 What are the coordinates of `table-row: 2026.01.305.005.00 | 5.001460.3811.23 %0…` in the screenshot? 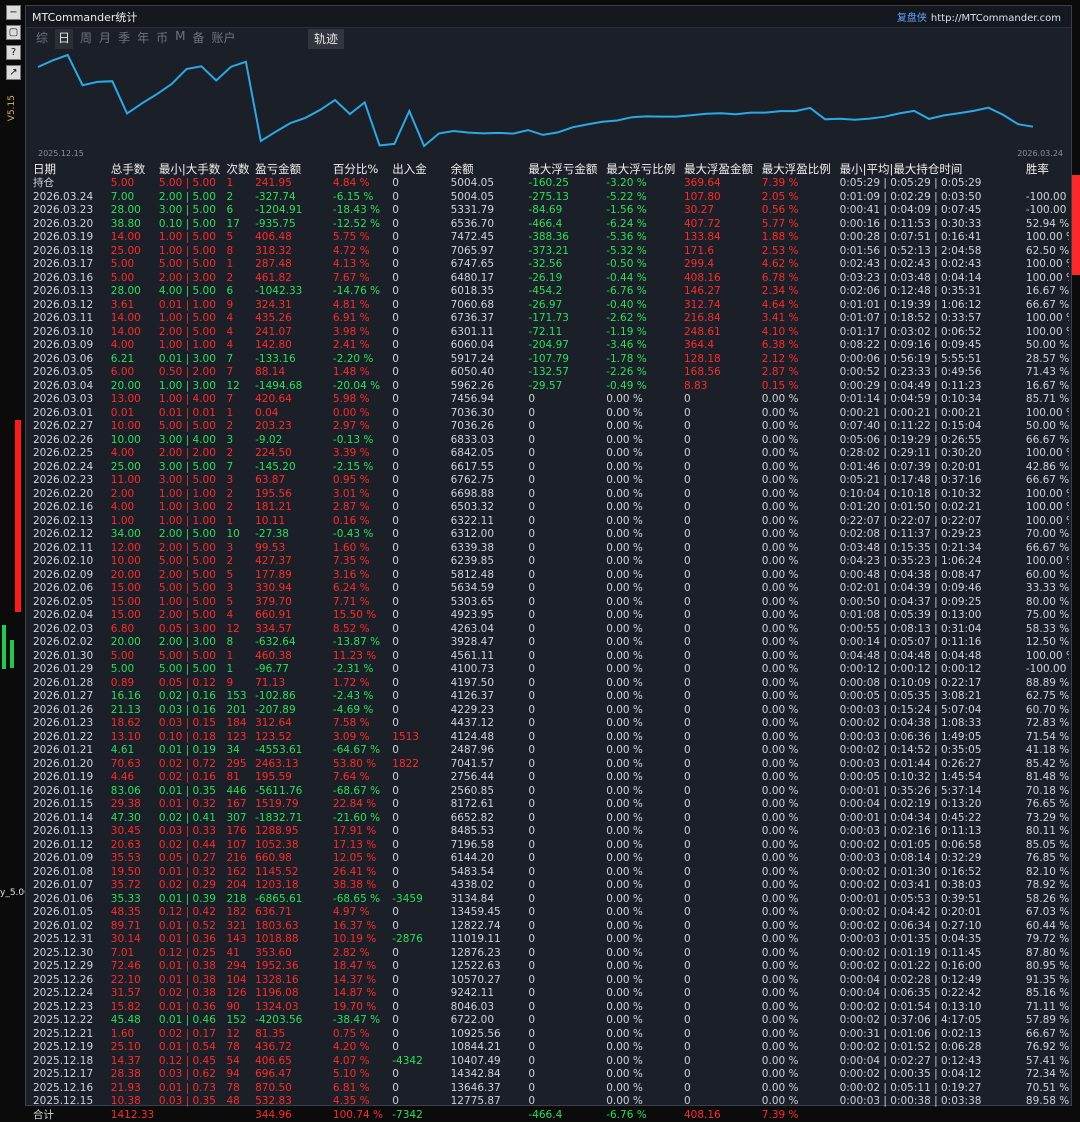 It's located at (550, 657).